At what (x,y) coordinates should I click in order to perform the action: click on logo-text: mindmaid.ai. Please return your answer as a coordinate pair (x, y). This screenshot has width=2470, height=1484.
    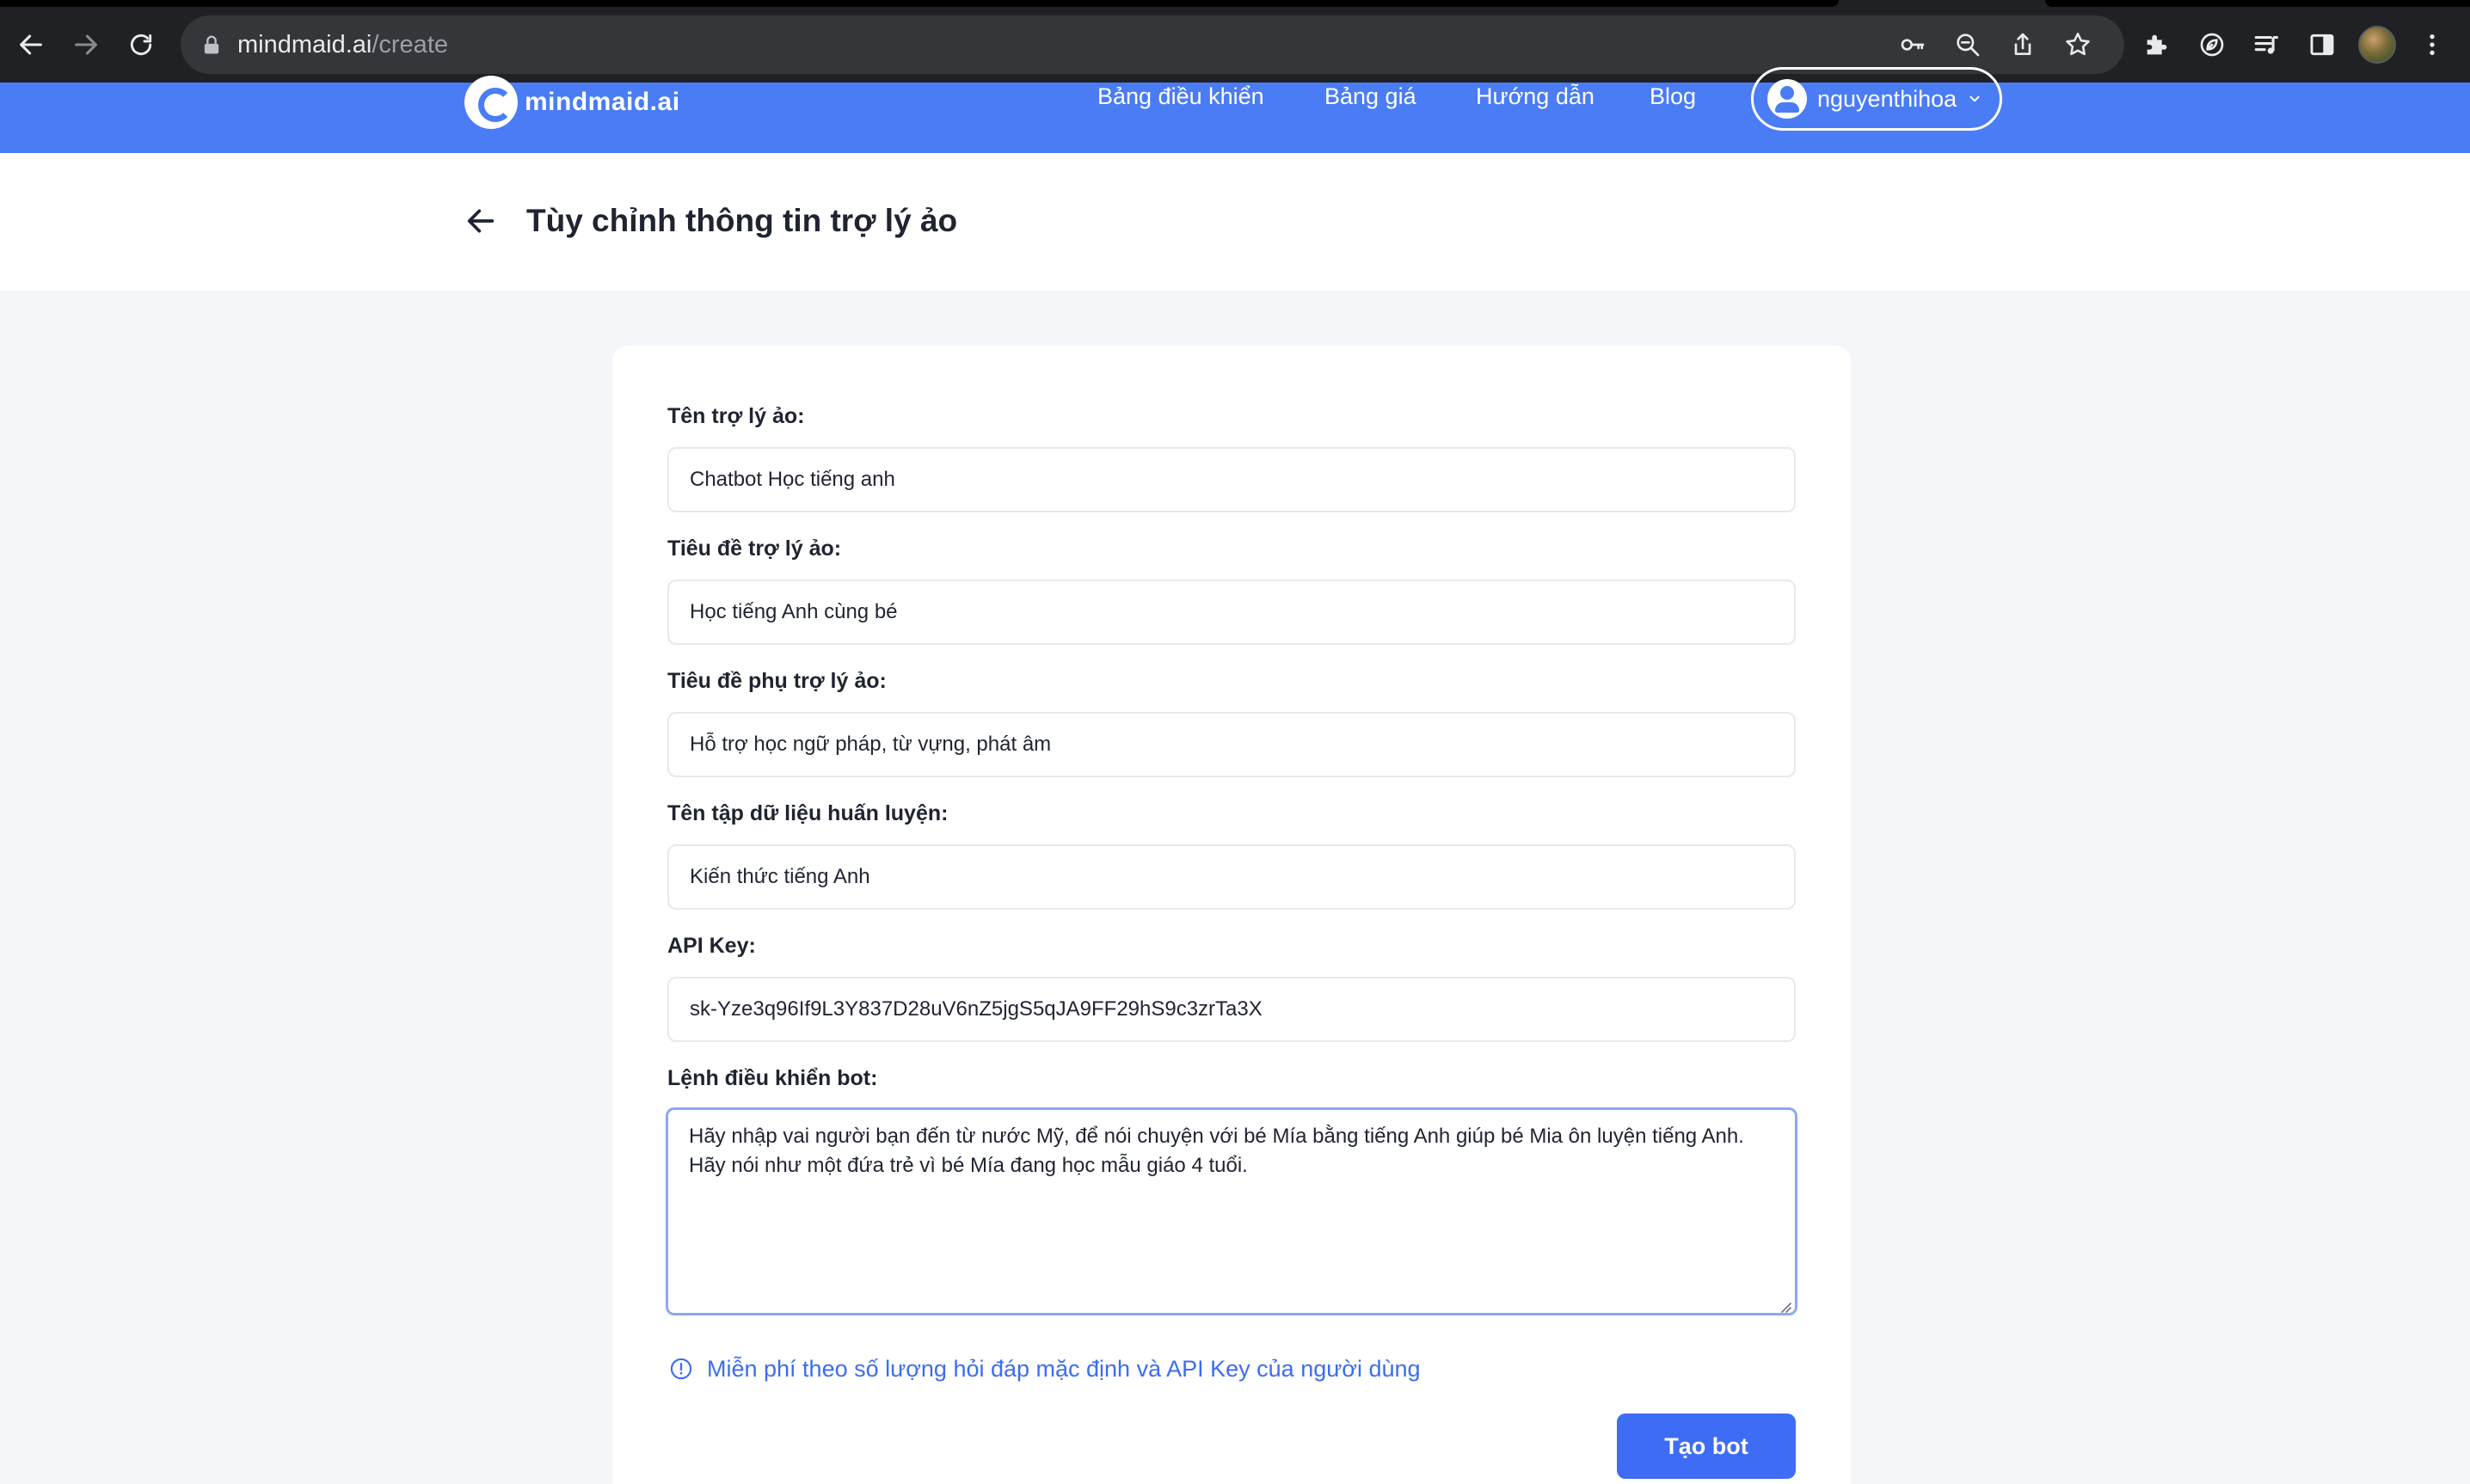
    Looking at the image, I should click on (602, 102).